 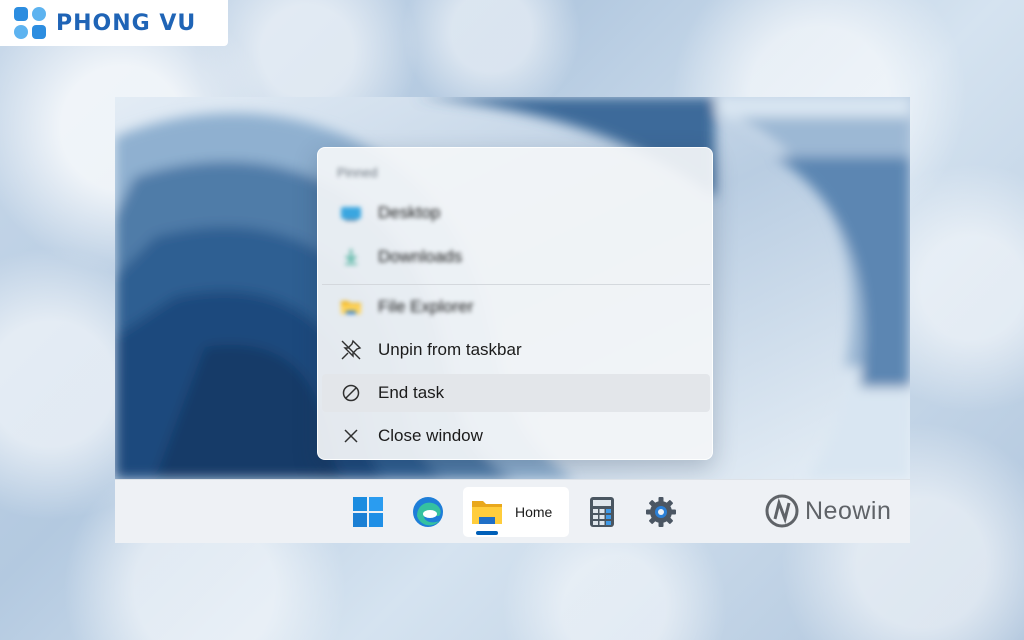 I want to click on menu-item-end-task: End task, so click(x=516, y=393).